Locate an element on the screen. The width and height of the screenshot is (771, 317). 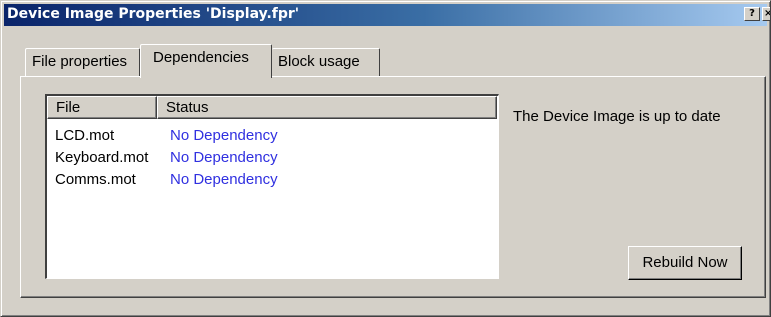
list-item: LCD.mot No Dependency is located at coordinates (272, 136).